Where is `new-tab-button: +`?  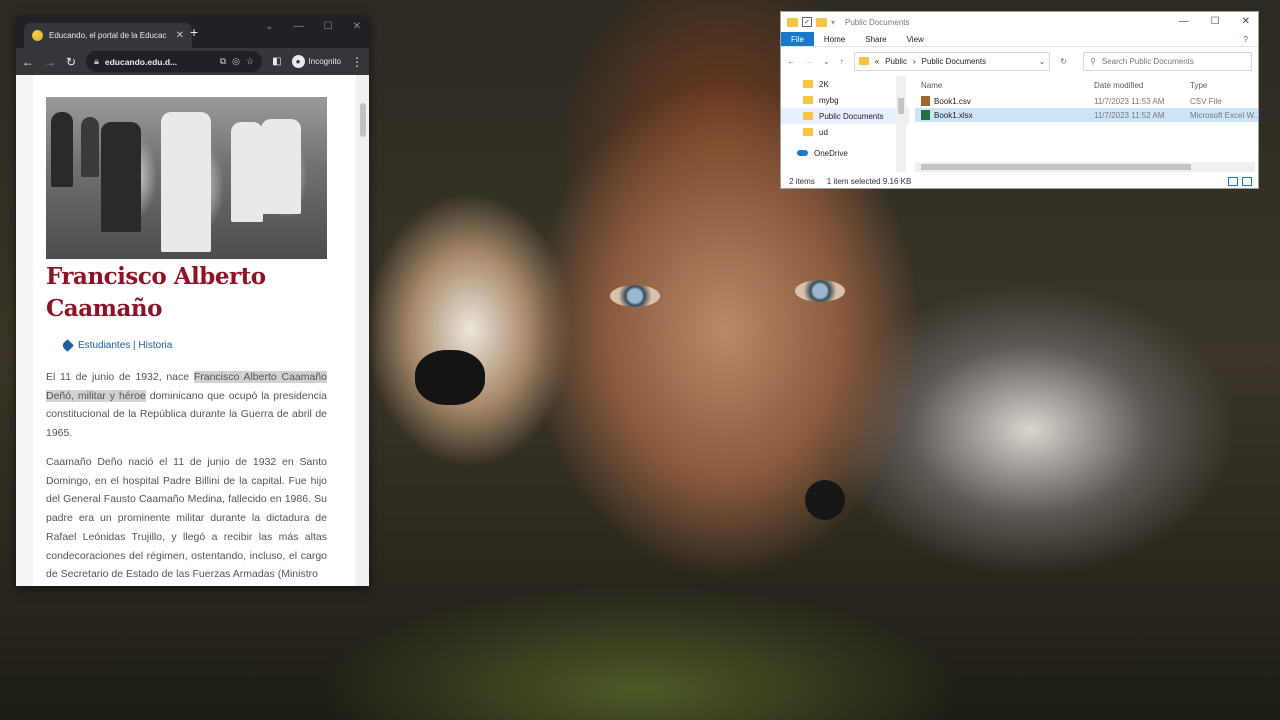
new-tab-button: + is located at coordinates (194, 32).